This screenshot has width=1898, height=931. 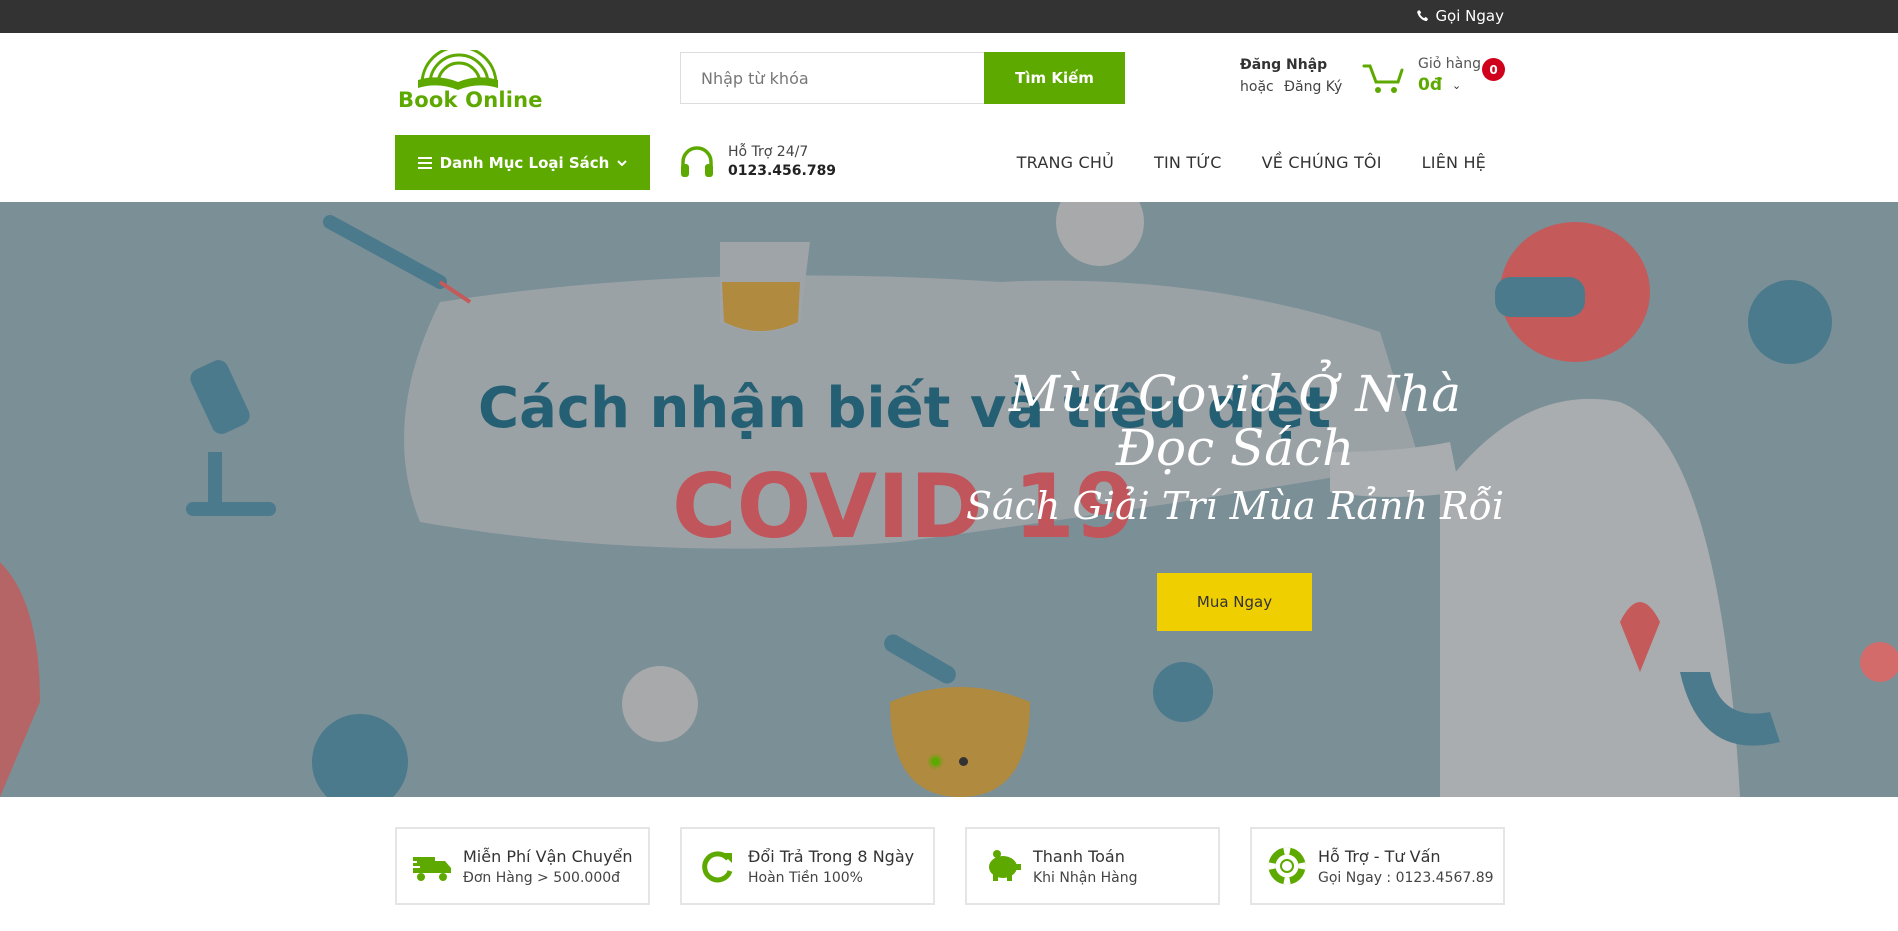 What do you see at coordinates (1065, 162) in the screenshot?
I see `menu-item-home: TRANG CHỦ` at bounding box center [1065, 162].